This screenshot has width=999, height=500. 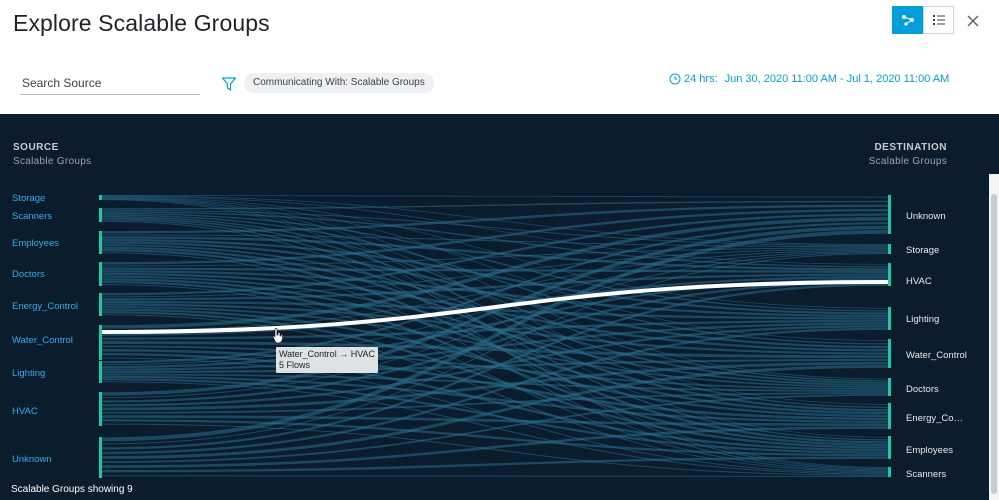 I want to click on filter-icon, so click(x=229, y=84).